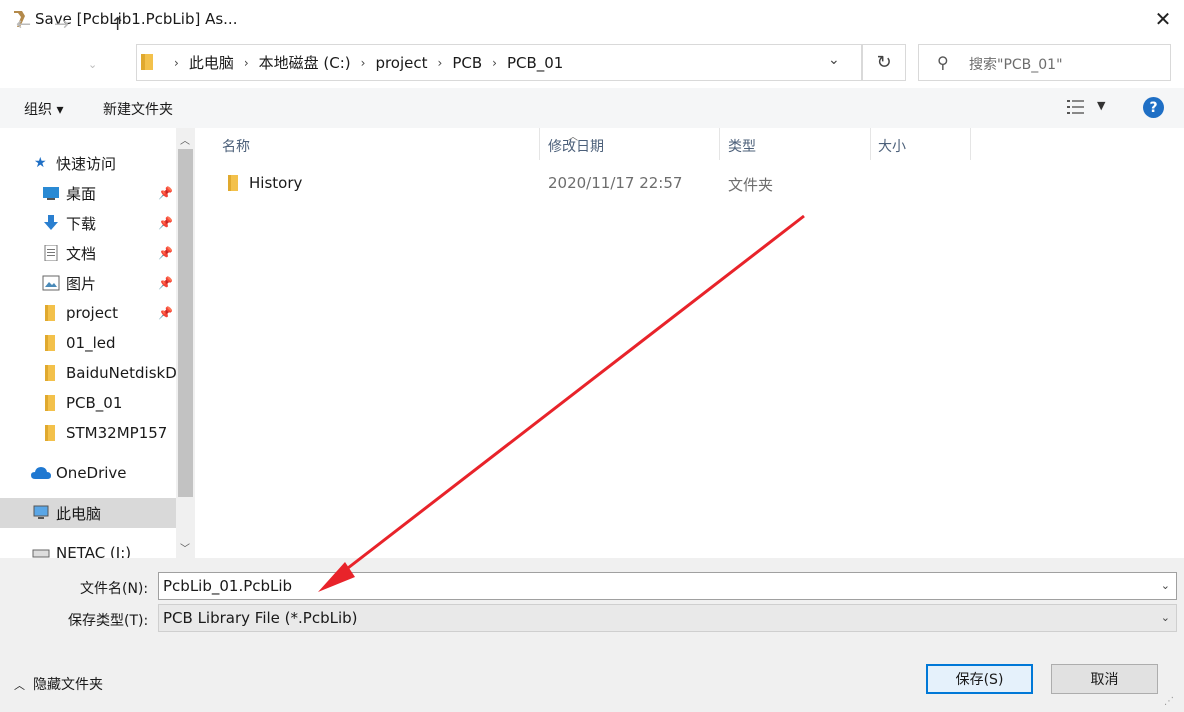 This screenshot has width=1184, height=712. I want to click on nav-quick-access: ★ 快速访问, so click(88, 163).